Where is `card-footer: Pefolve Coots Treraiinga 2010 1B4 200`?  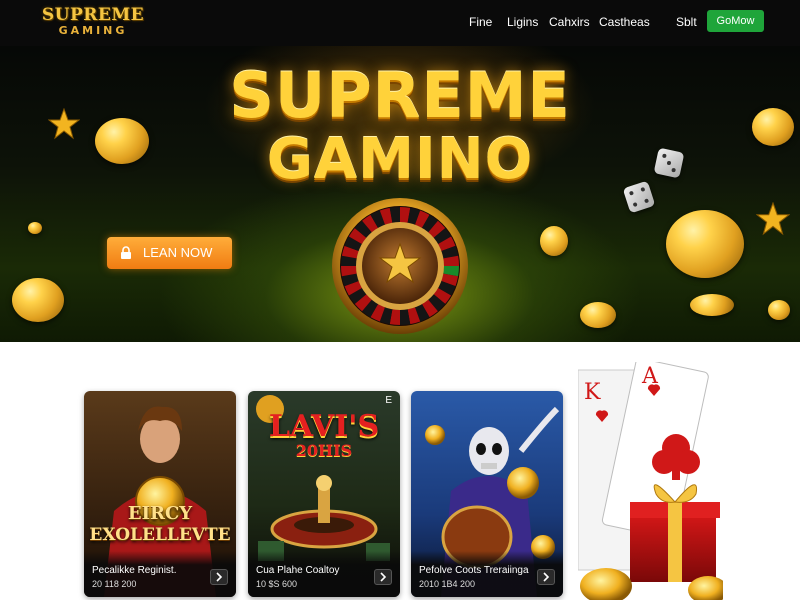 card-footer: Pefolve Coots Treraiinga 2010 1B4 200 is located at coordinates (487, 574).